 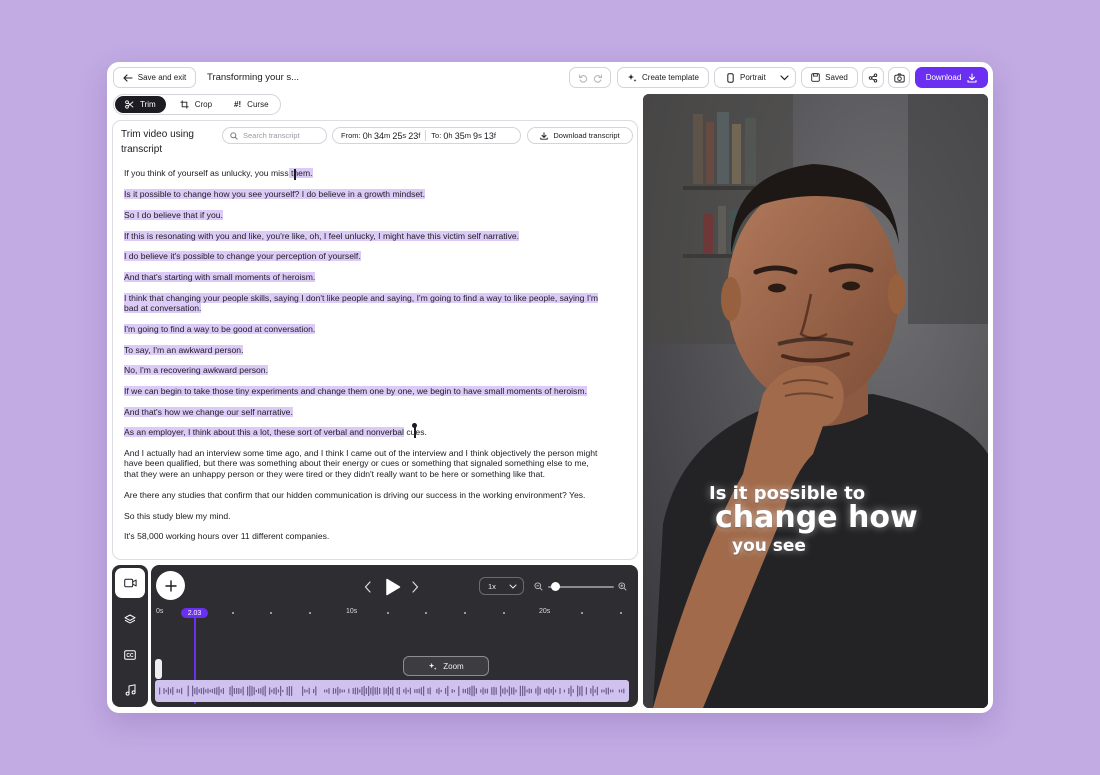 I want to click on tab-trim: Trim, so click(x=140, y=104).